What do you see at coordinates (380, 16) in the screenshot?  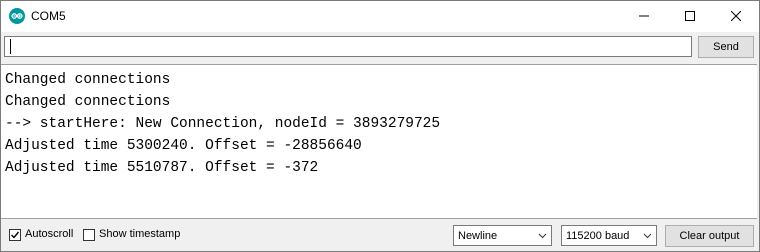 I see `title-bar: COM5` at bounding box center [380, 16].